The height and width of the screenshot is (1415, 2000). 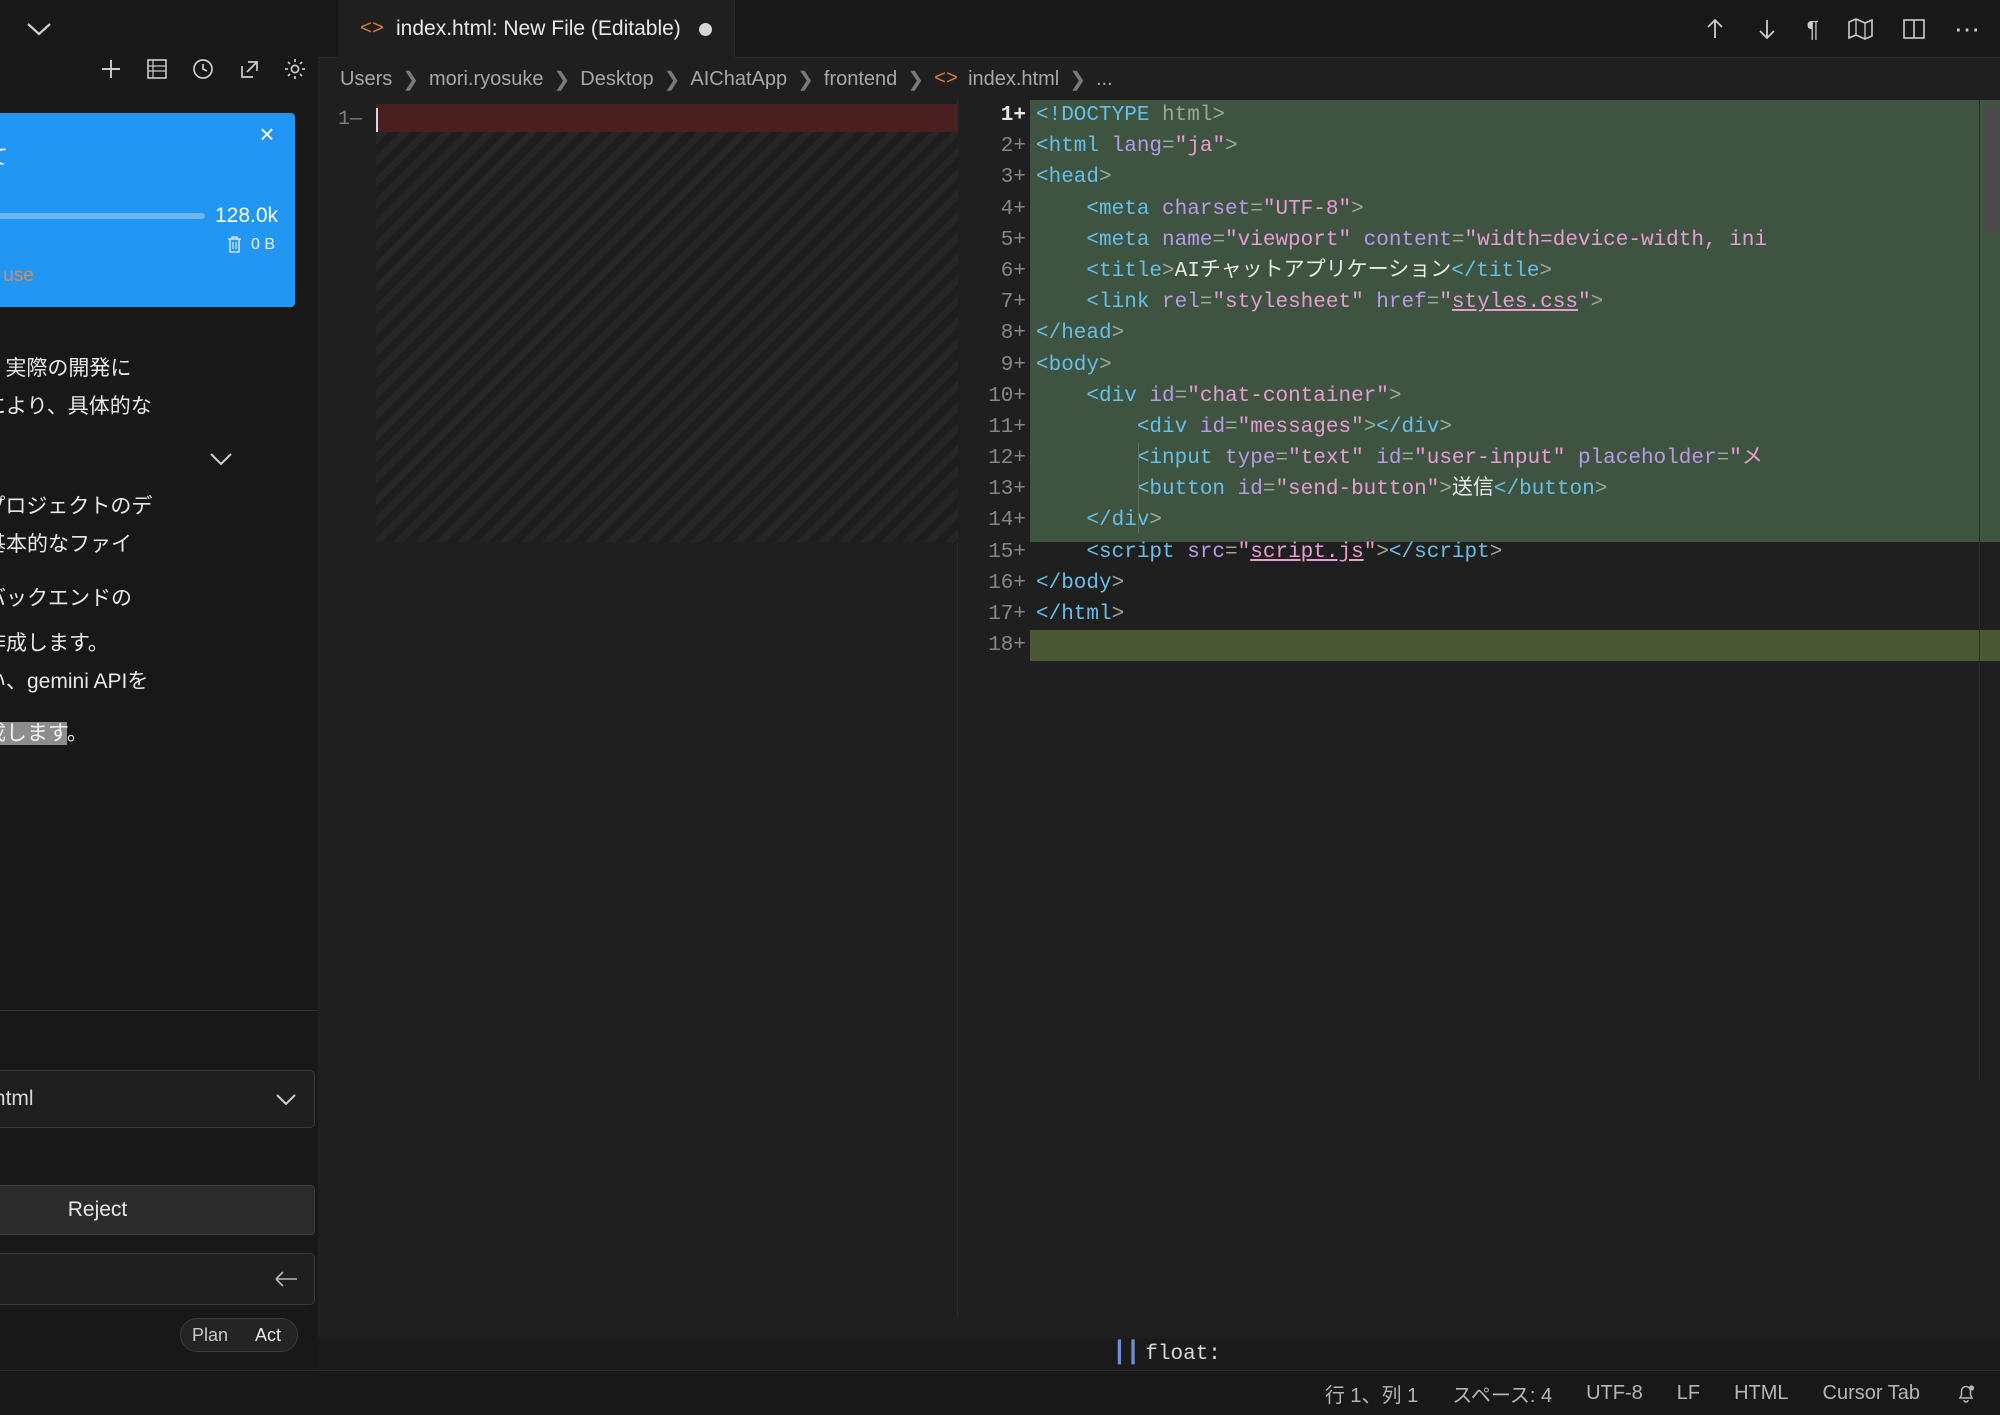 What do you see at coordinates (1967, 29) in the screenshot?
I see `more-actions-icon: ⋯` at bounding box center [1967, 29].